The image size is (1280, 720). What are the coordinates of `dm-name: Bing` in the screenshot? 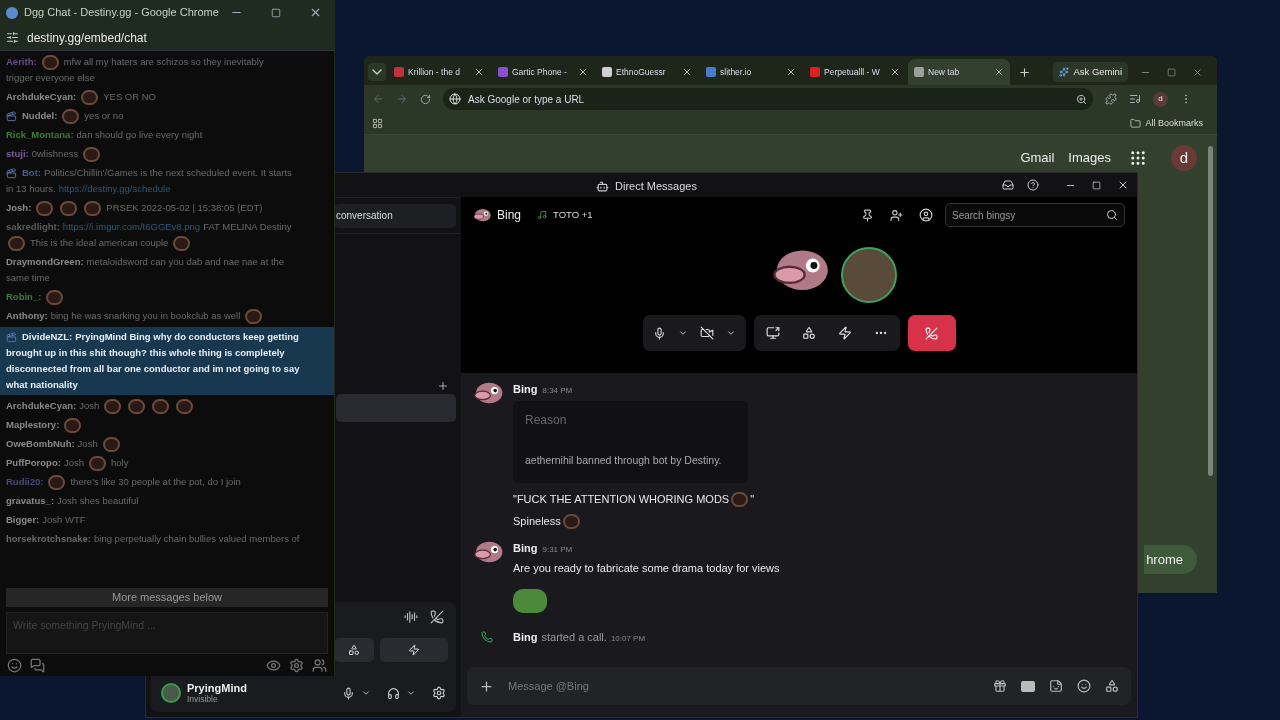 It's located at (509, 215).